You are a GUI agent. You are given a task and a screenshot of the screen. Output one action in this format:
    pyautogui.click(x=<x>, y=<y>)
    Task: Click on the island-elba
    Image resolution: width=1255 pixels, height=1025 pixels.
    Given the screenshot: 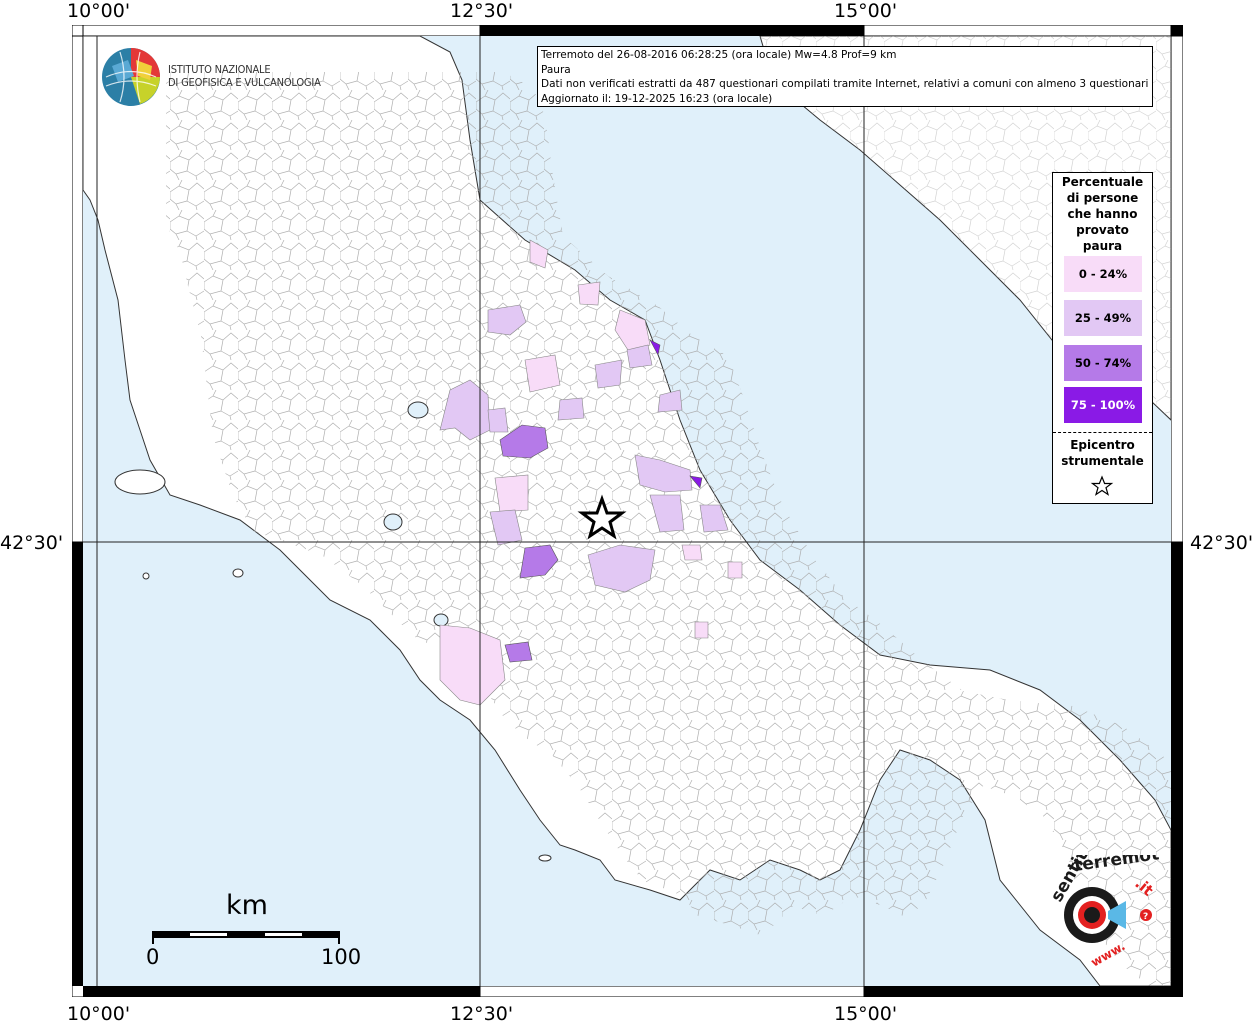 What is the action you would take?
    pyautogui.click(x=140, y=482)
    